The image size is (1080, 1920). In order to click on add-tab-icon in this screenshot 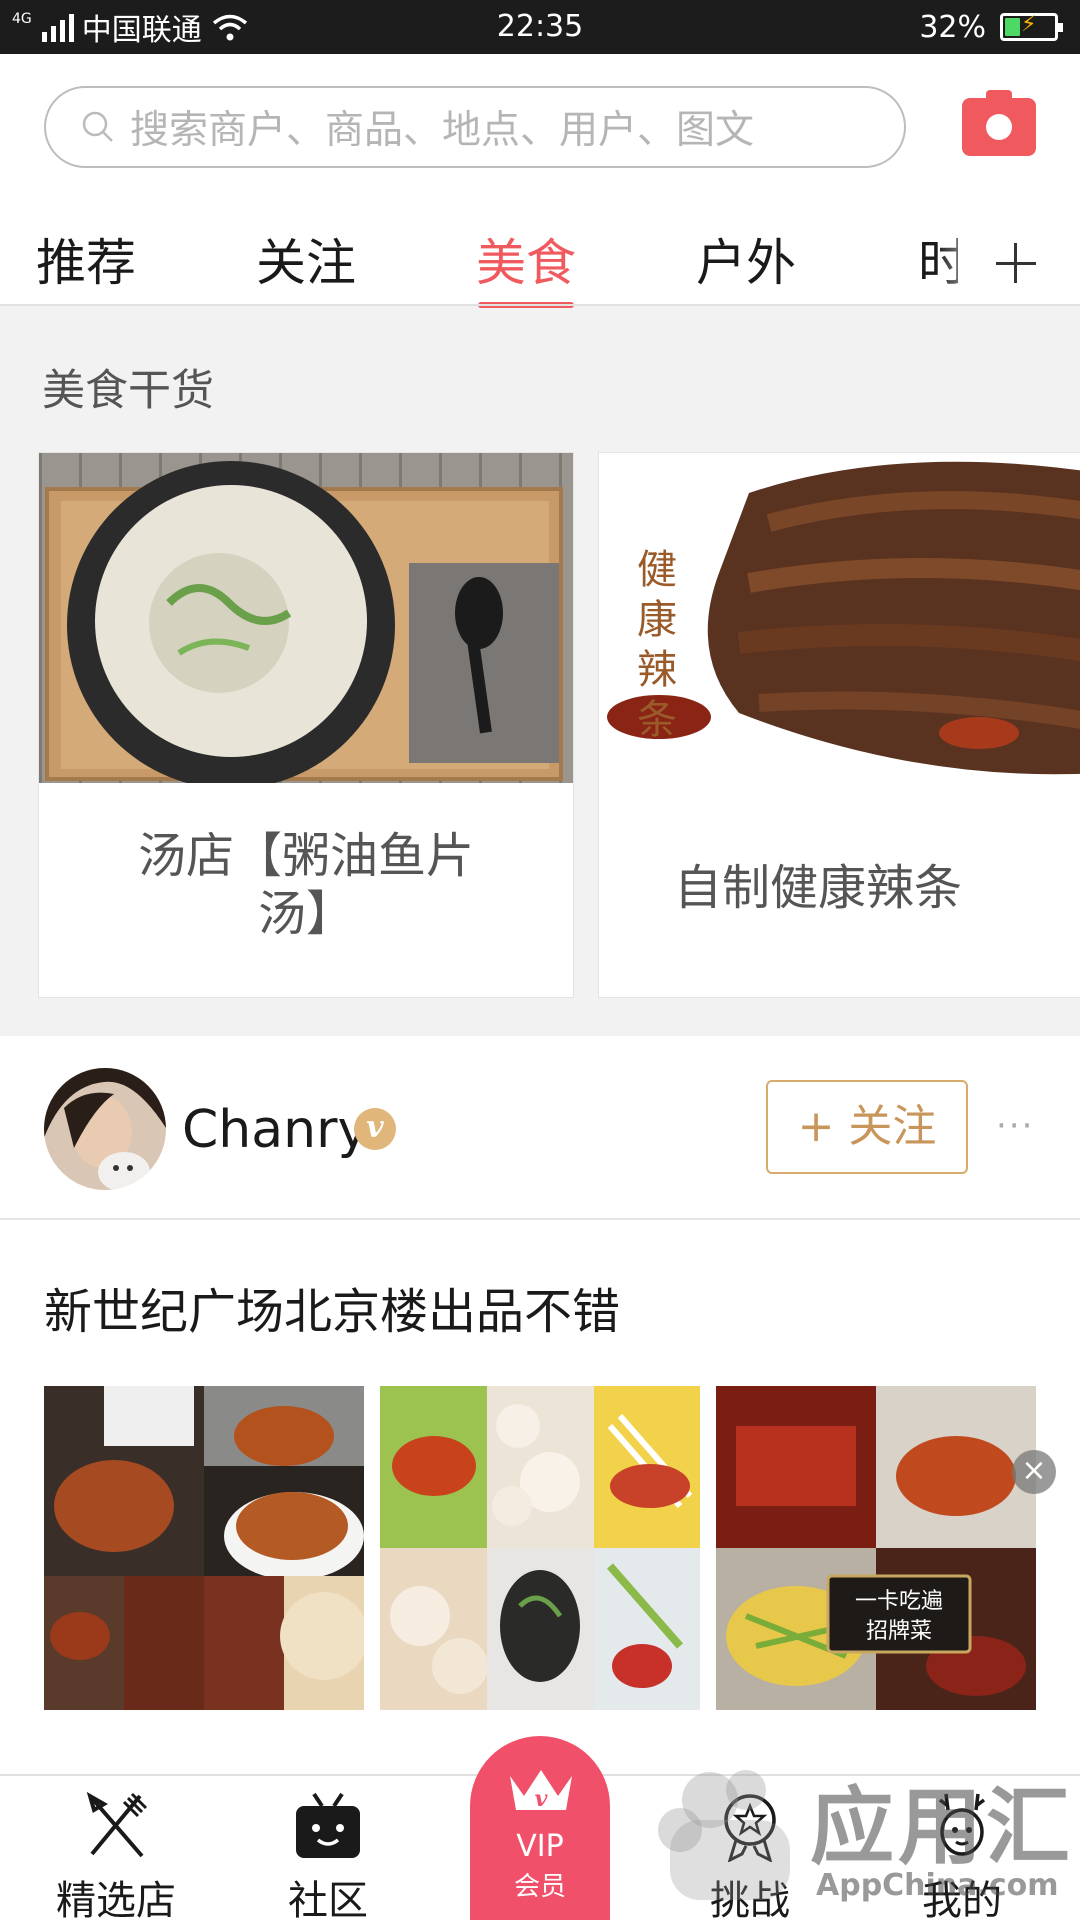, I will do `click(1018, 263)`.